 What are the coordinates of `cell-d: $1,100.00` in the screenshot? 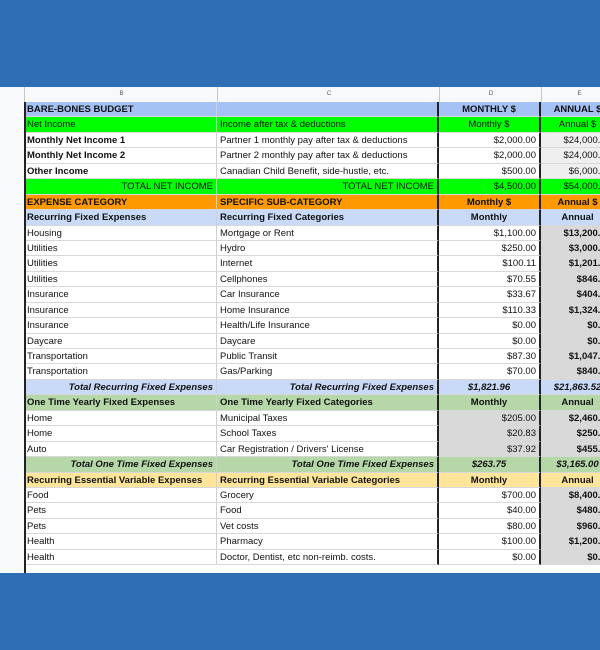 It's located at (490, 233).